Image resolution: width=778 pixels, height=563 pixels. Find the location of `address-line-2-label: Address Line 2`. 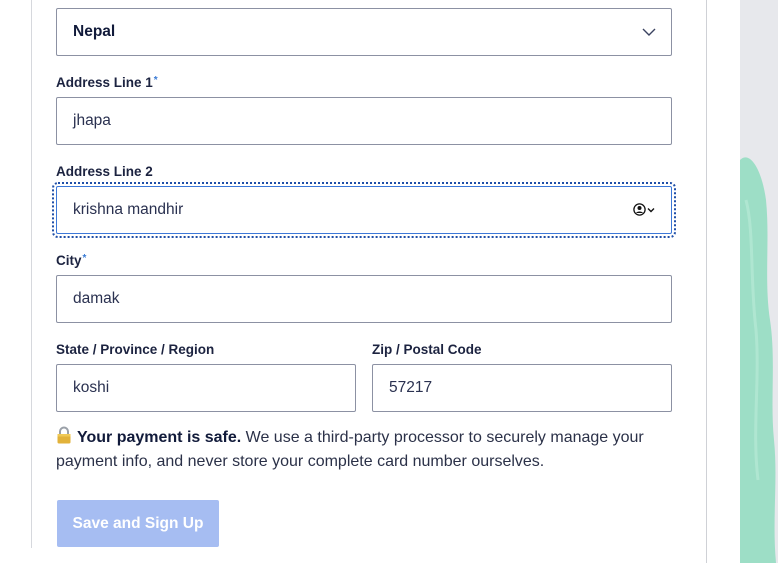

address-line-2-label: Address Line 2 is located at coordinates (104, 171).